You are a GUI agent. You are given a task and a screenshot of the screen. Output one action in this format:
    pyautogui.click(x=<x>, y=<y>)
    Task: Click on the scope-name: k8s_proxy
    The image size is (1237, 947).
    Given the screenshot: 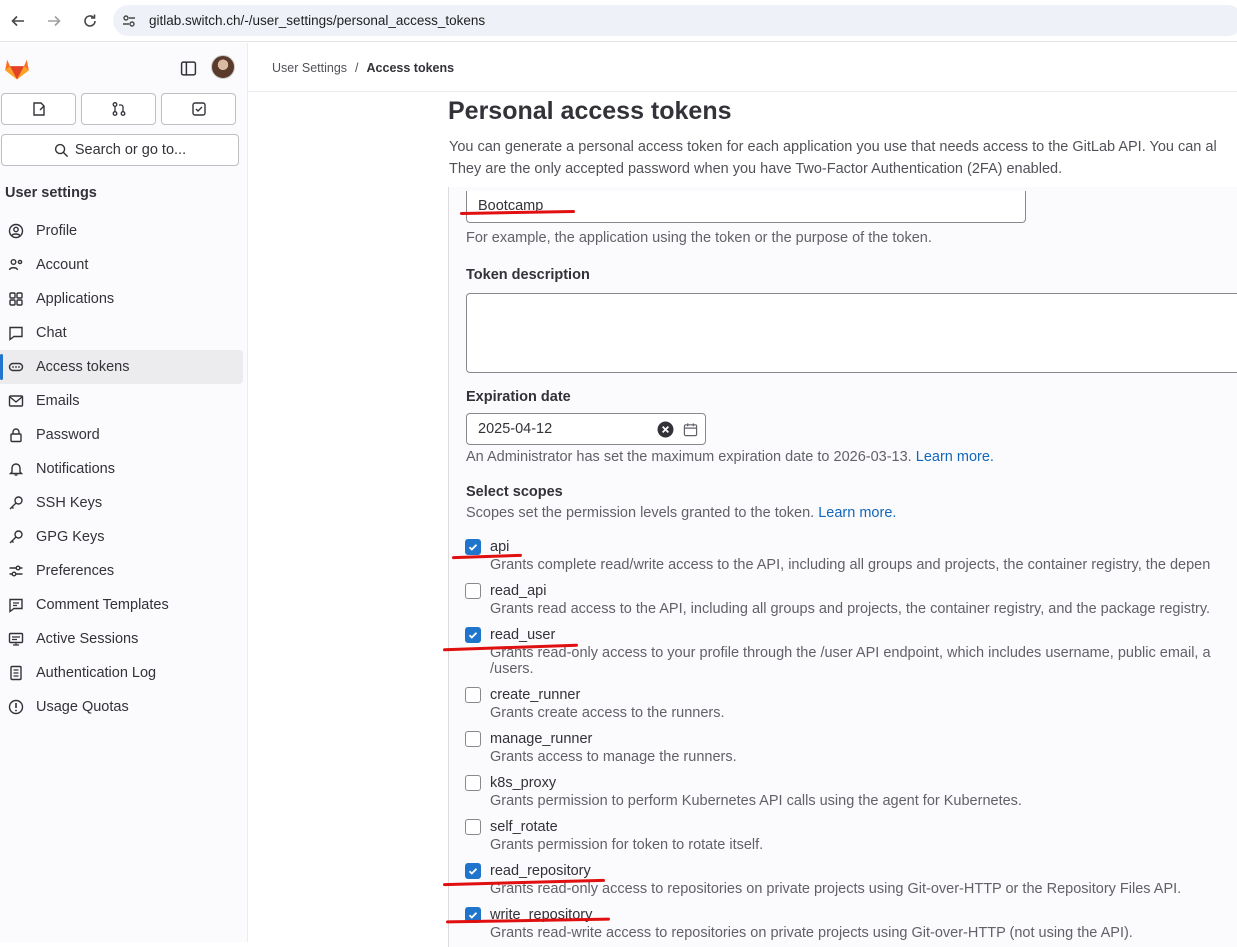 What is the action you would take?
    pyautogui.click(x=523, y=783)
    